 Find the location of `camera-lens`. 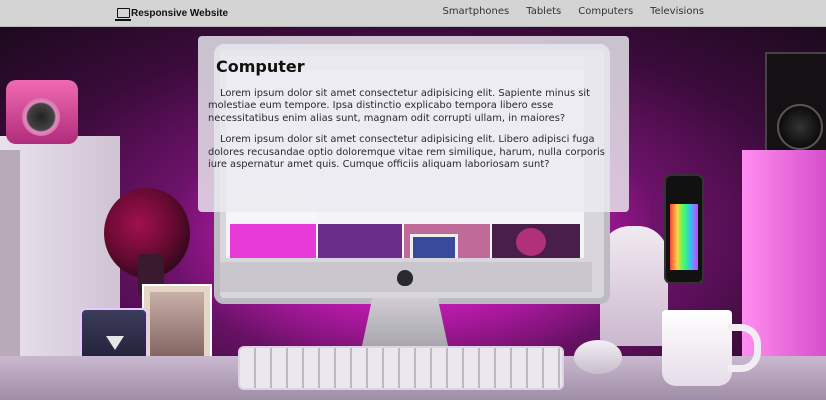

camera-lens is located at coordinates (41, 117).